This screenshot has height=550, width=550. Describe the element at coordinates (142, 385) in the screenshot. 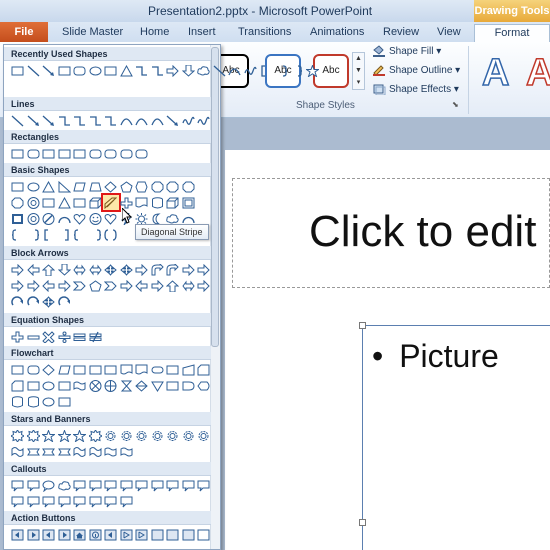

I see `sort-shape-icon` at that location.